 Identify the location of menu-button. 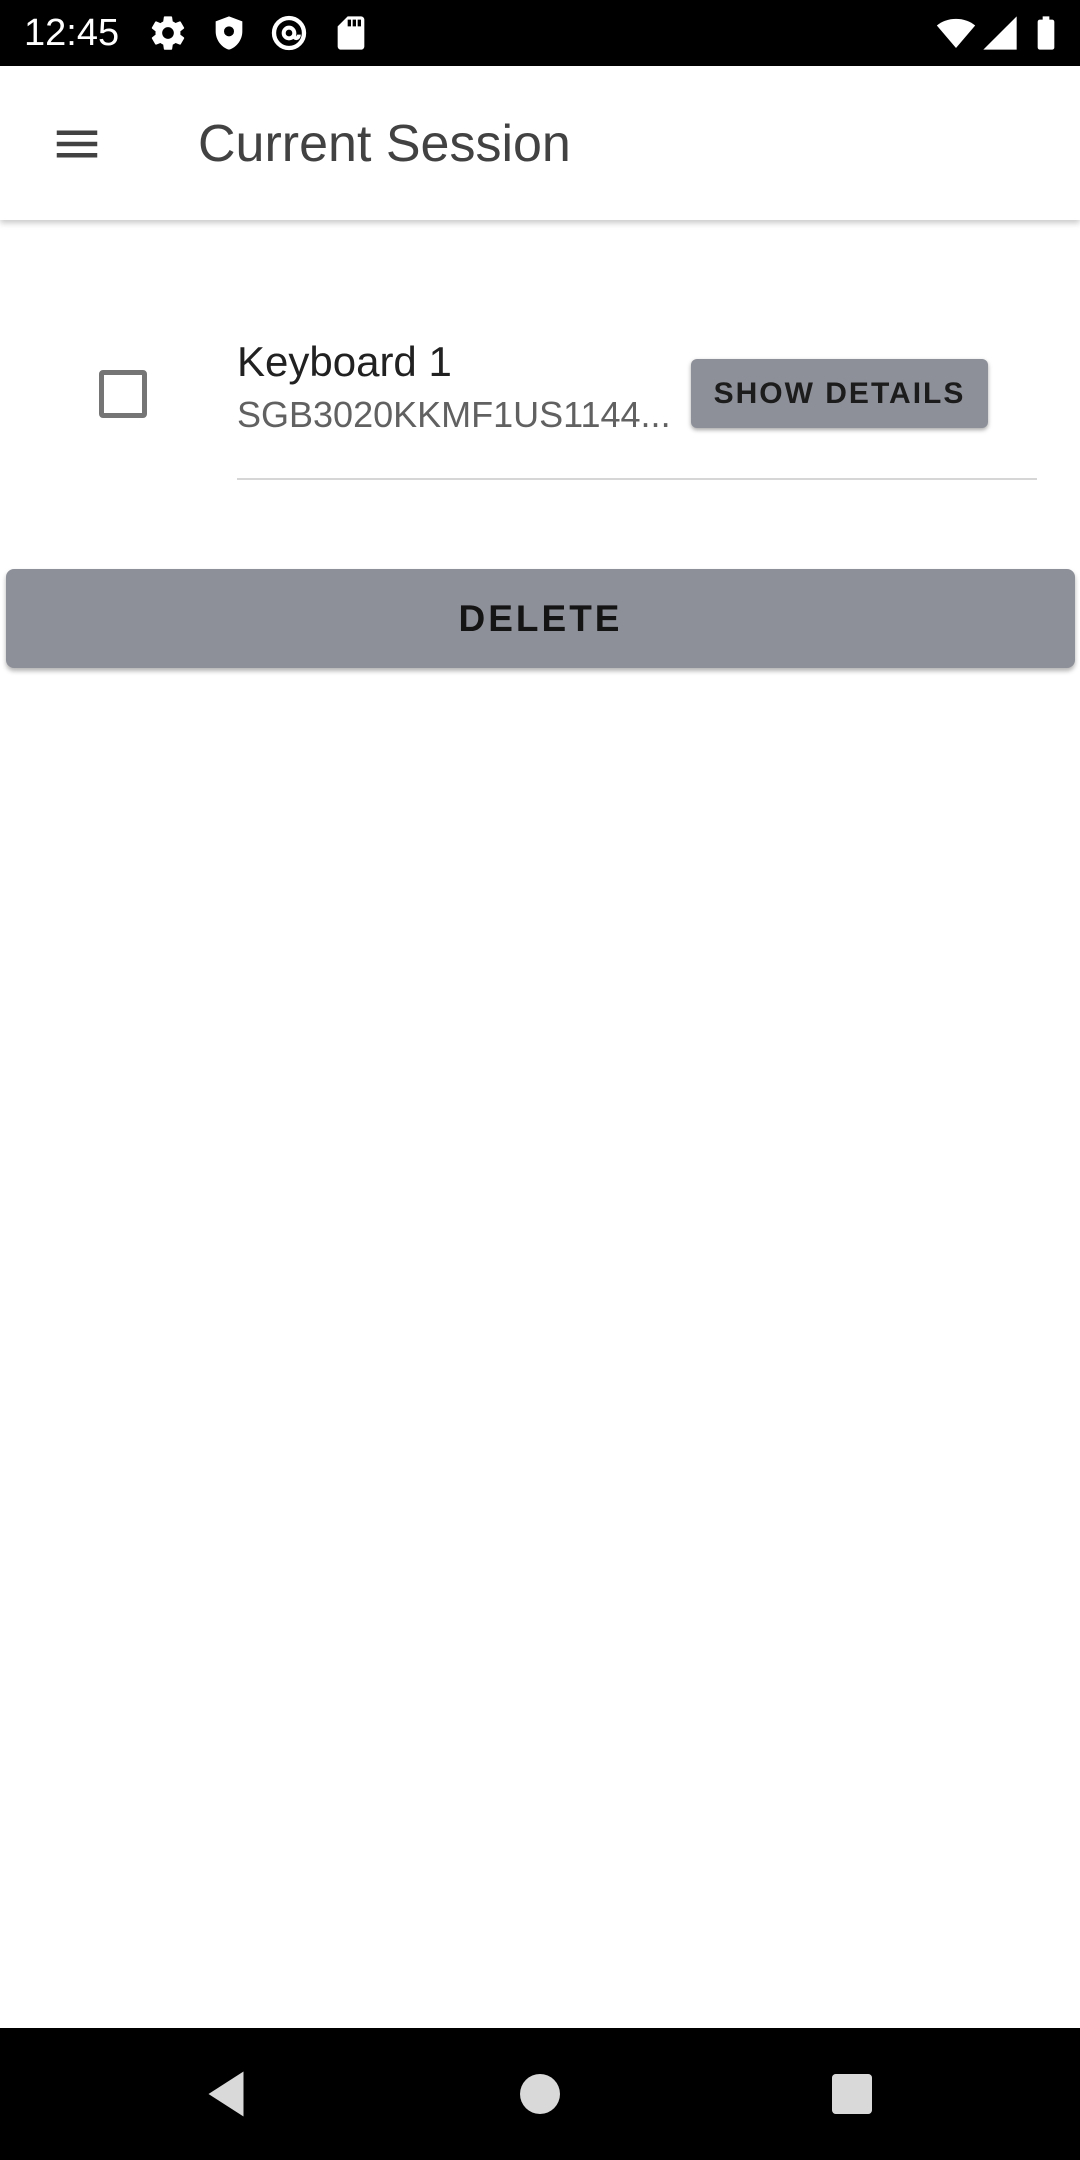
(77, 144).